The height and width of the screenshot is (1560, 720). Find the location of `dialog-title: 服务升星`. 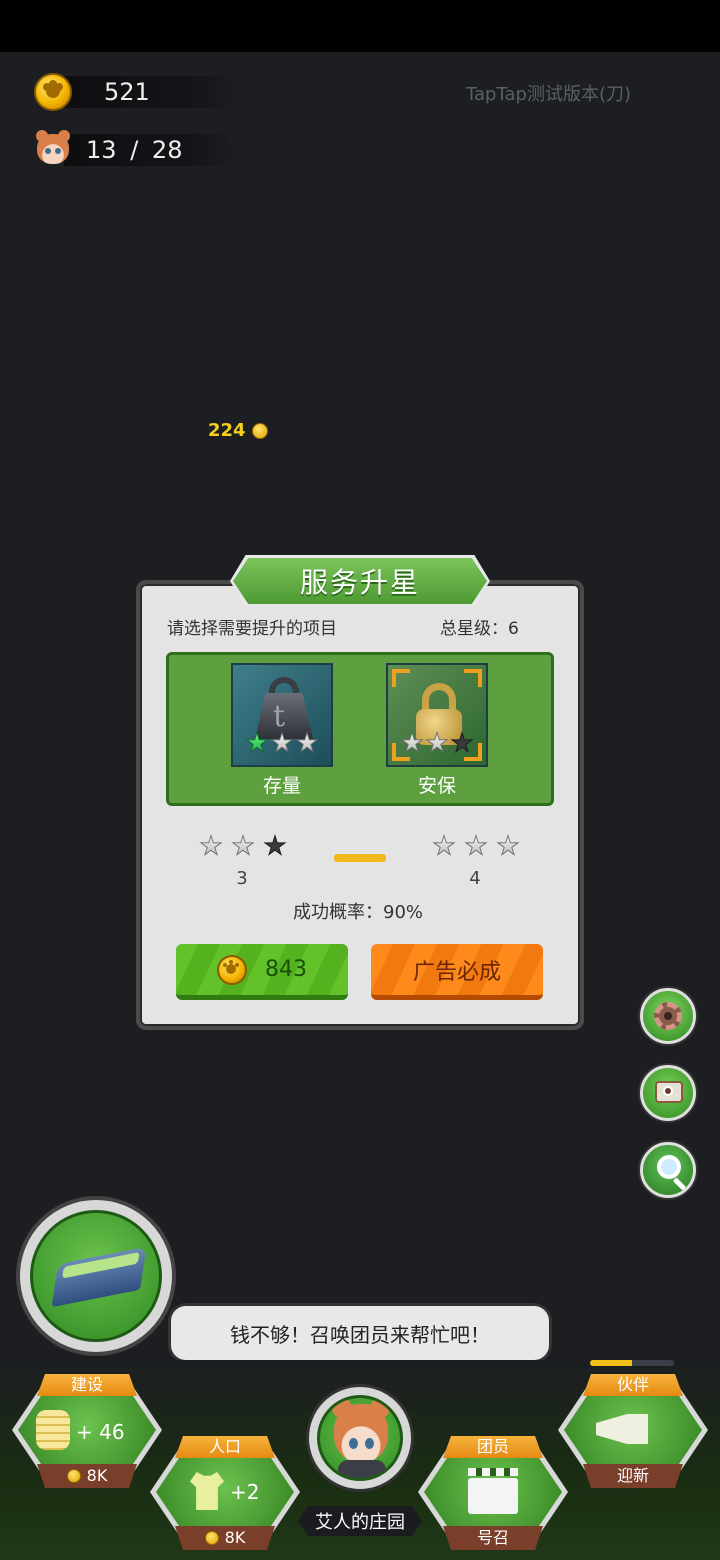

dialog-title: 服务升星 is located at coordinates (359, 582).